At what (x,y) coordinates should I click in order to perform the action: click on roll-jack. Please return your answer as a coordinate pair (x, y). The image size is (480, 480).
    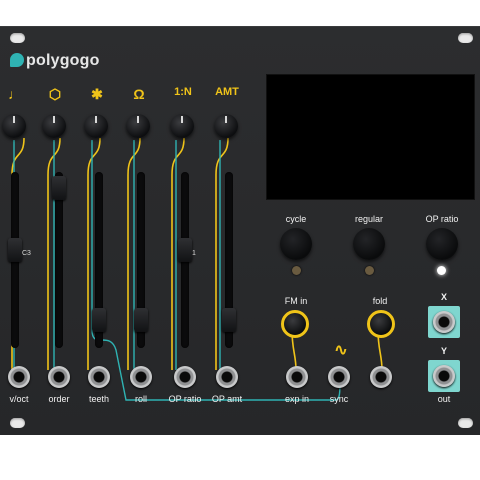
    Looking at the image, I should click on (141, 377).